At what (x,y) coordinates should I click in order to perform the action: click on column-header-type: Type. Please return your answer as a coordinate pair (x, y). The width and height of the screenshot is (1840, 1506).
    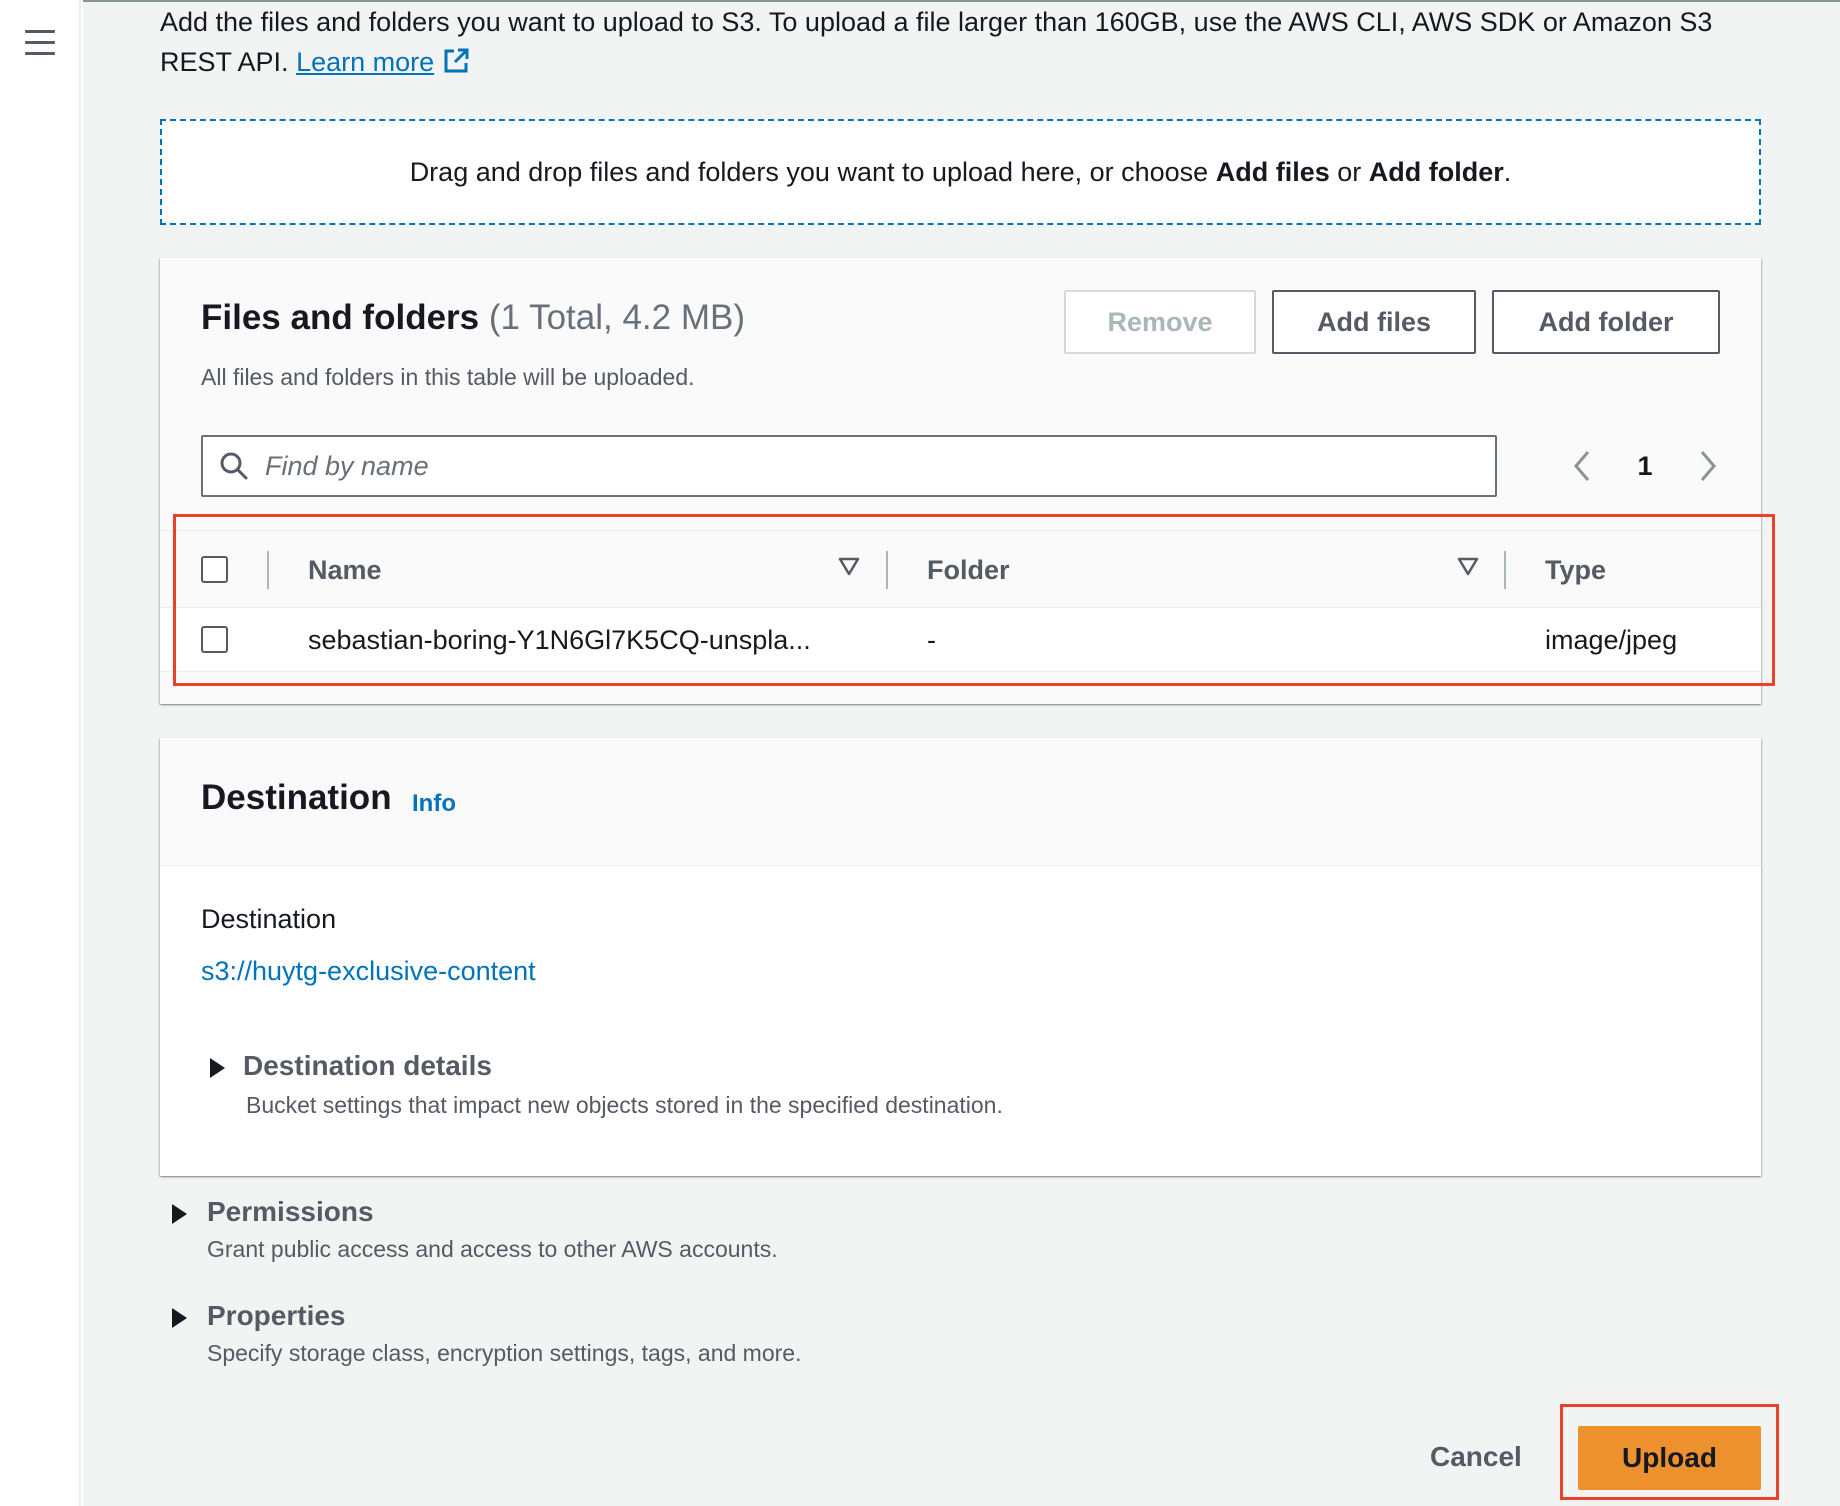
    Looking at the image, I should click on (1575, 570).